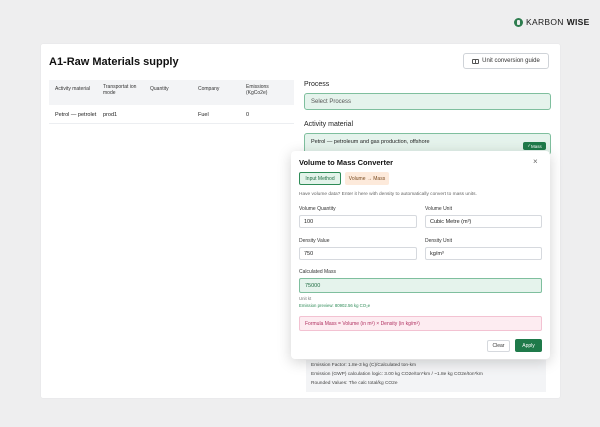 This screenshot has height=427, width=600. I want to click on clear-button: Clear, so click(498, 346).